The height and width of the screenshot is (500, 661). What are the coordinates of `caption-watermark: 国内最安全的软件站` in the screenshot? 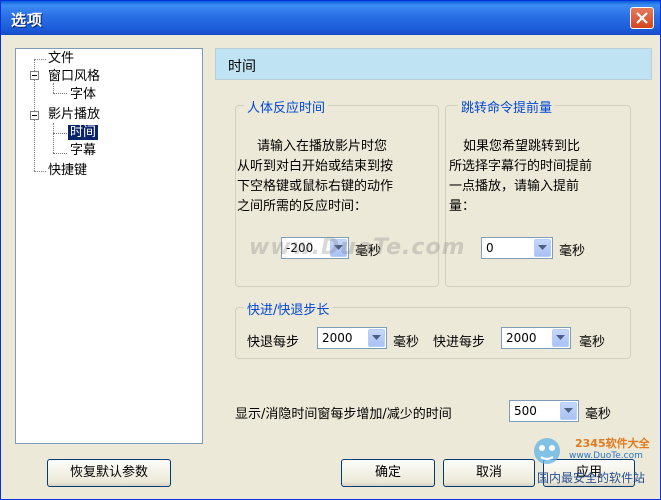 It's located at (591, 478).